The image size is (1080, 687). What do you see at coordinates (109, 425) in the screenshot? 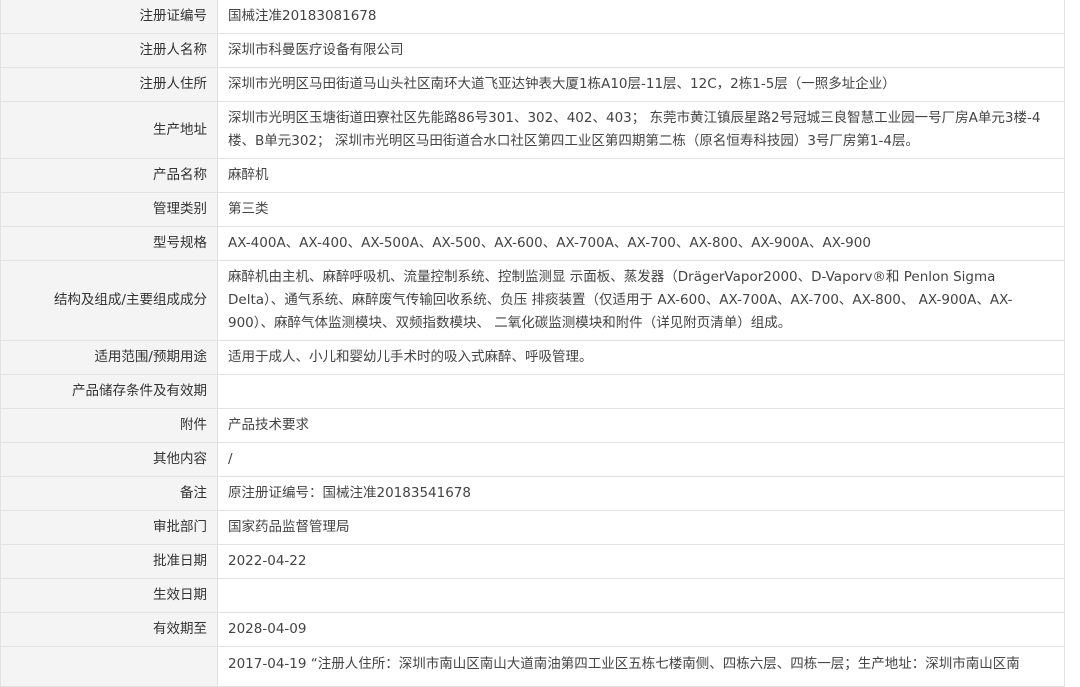
I see `row-label: 附件` at bounding box center [109, 425].